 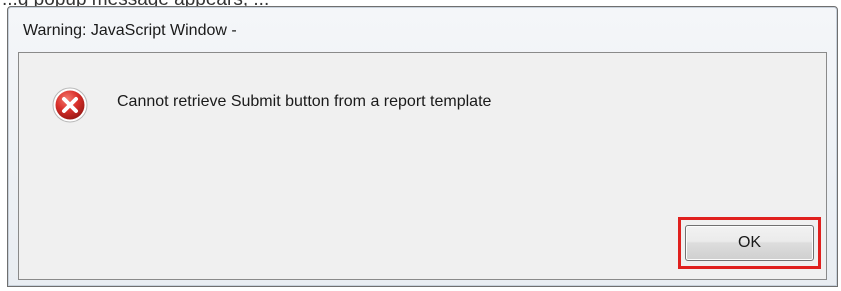 What do you see at coordinates (749, 243) in the screenshot?
I see `ok-button: OK` at bounding box center [749, 243].